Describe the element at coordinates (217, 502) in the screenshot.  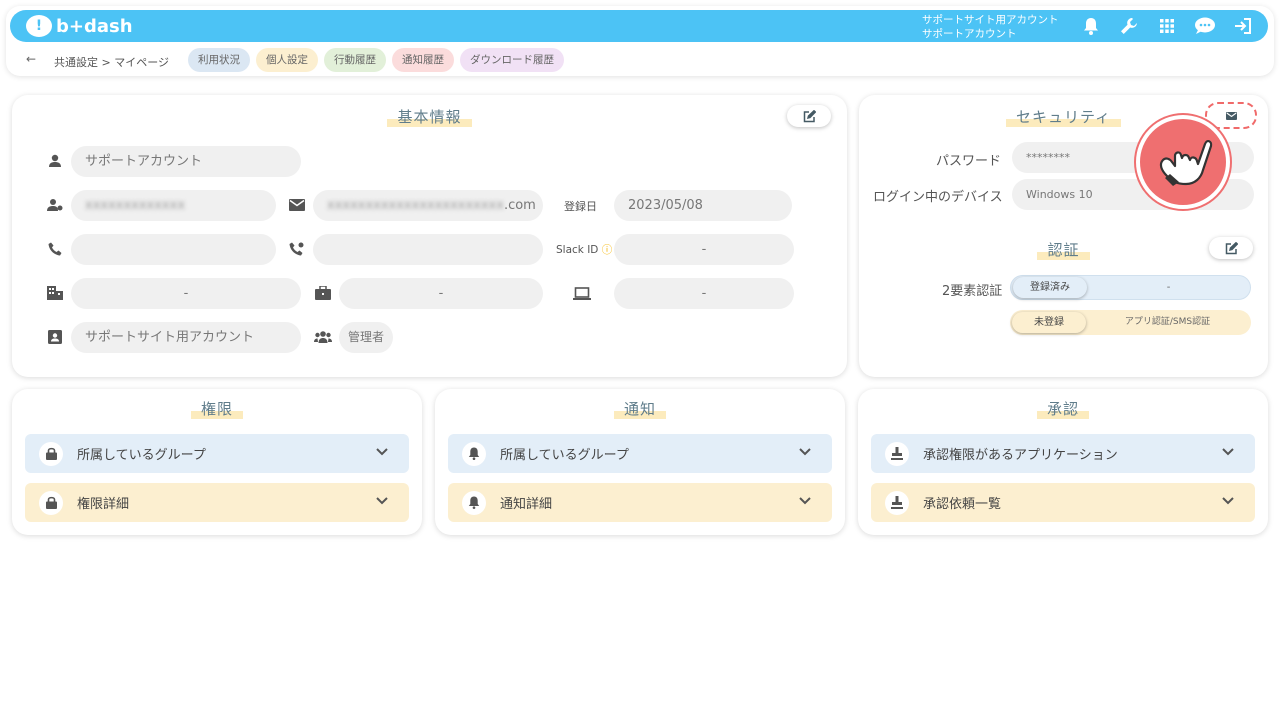
I see `permissions-detail-accordion: 権限詳細` at that location.